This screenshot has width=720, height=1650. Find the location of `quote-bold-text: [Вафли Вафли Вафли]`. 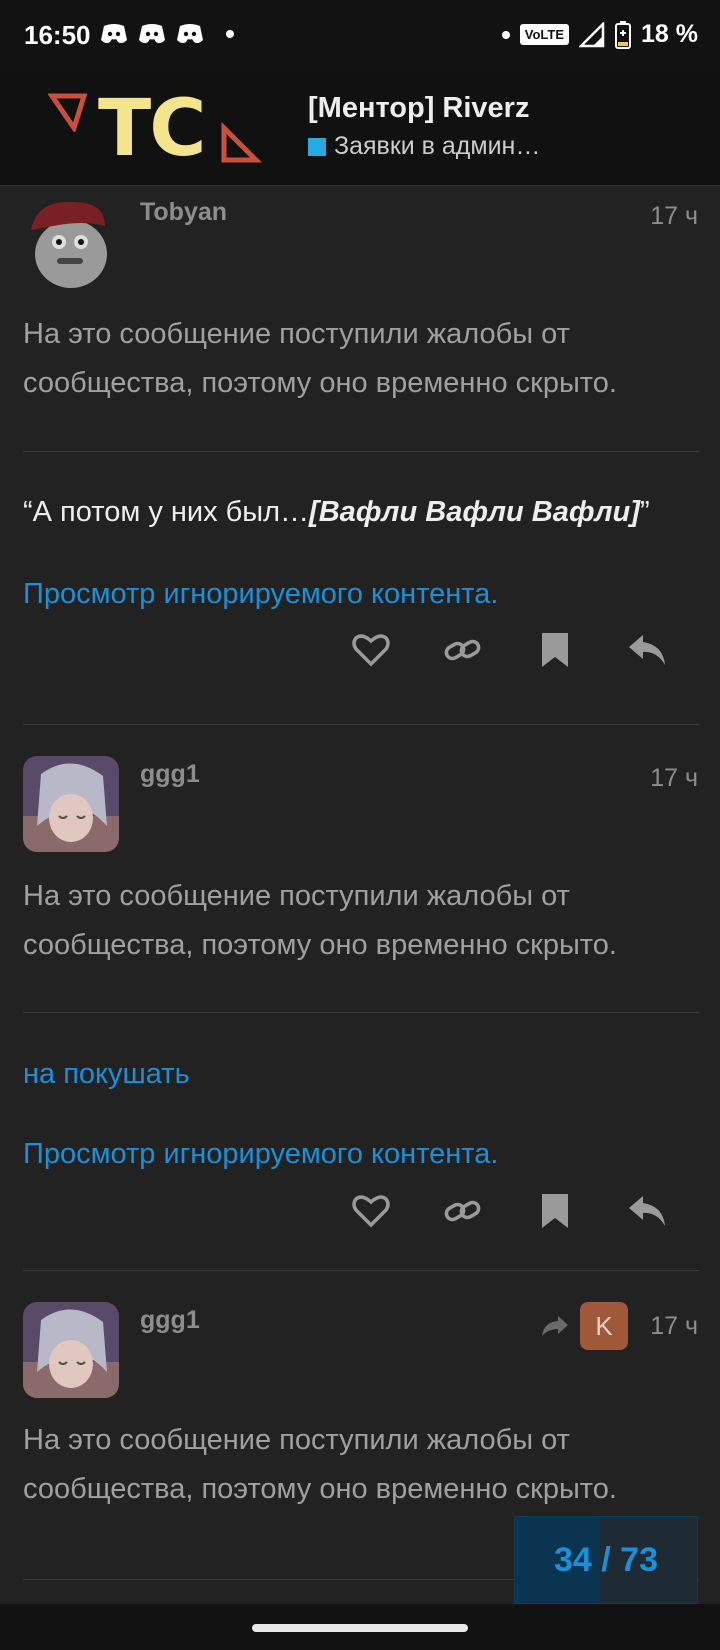

quote-bold-text: [Вафли Вафли Вафли] is located at coordinates (474, 512).